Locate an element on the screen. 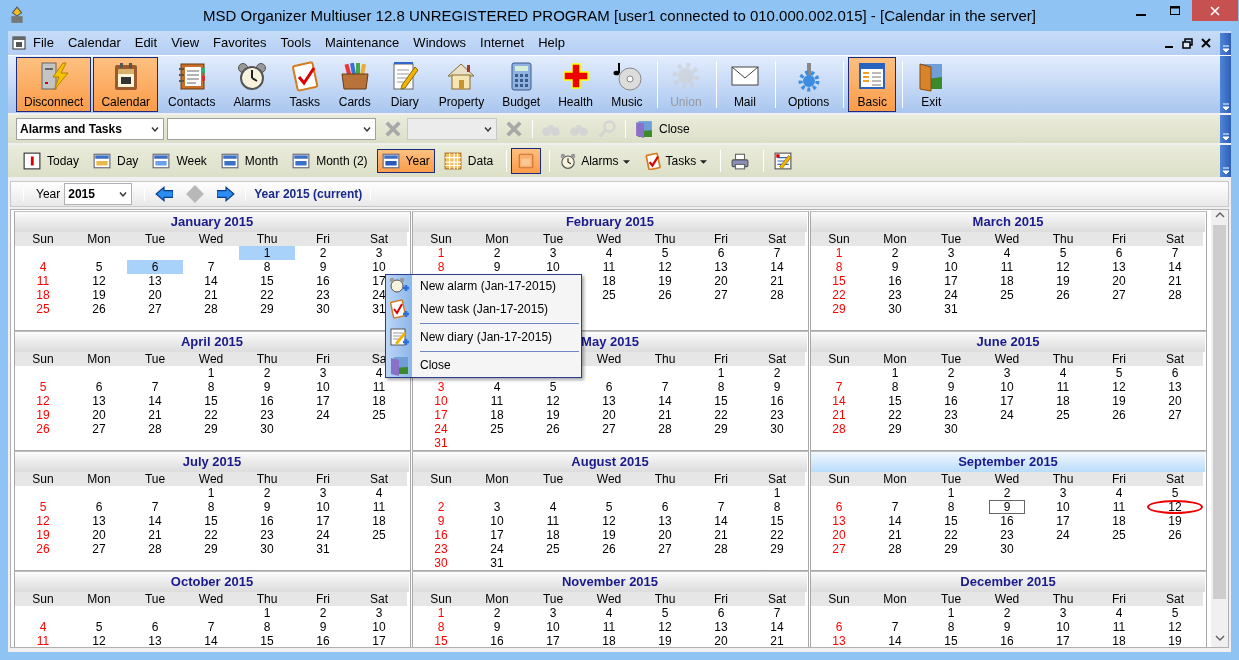 The image size is (1239, 660). toolbar-button: Contacts is located at coordinates (192, 84).